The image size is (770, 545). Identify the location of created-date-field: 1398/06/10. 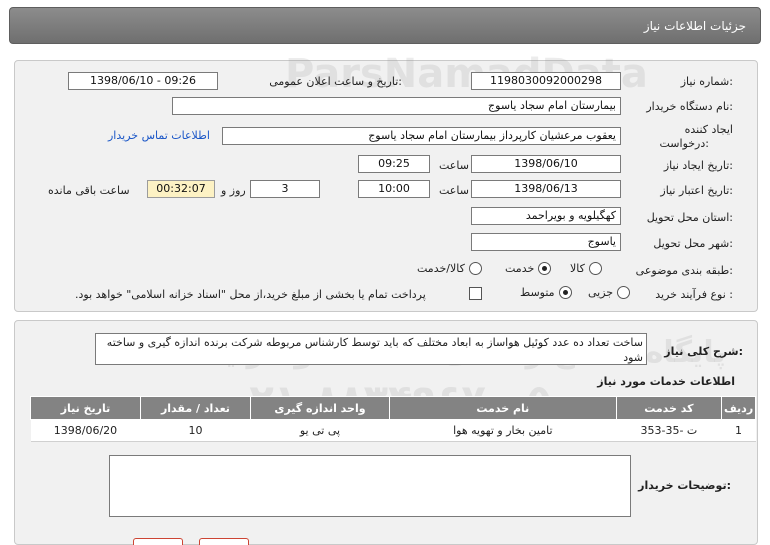
(546, 164).